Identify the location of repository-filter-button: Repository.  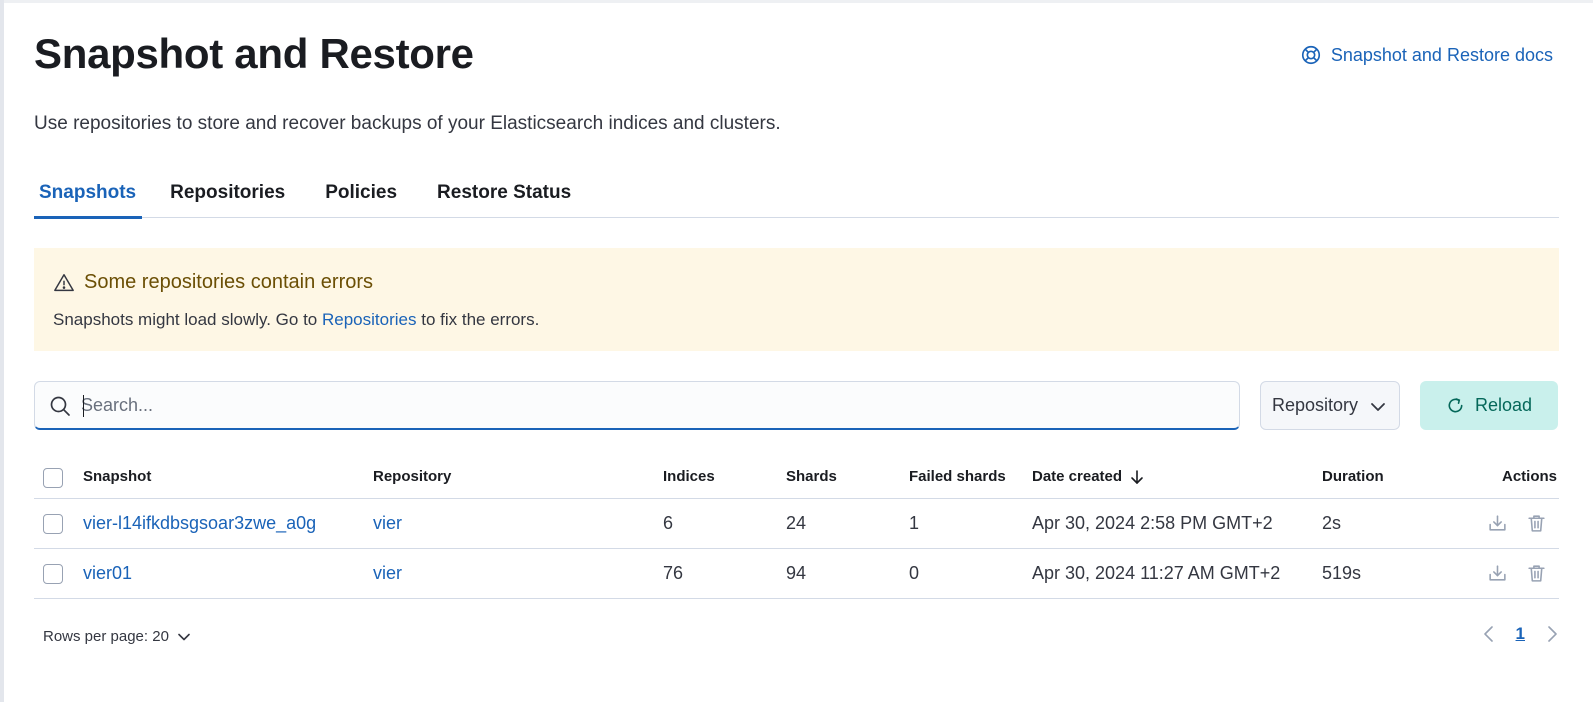
(1330, 405).